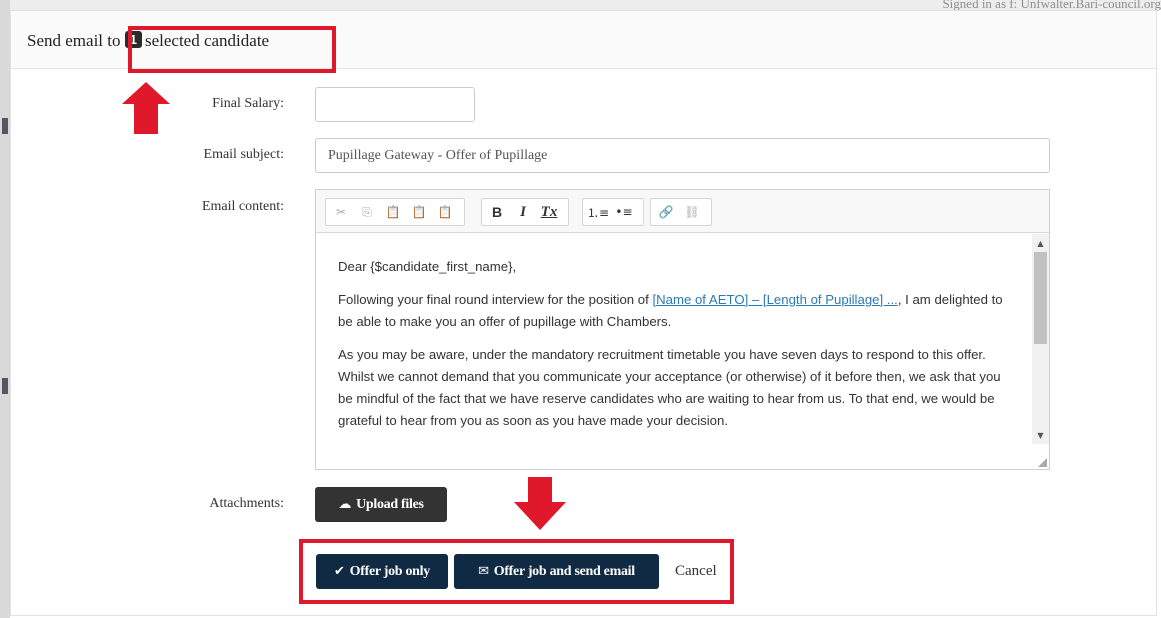 The height and width of the screenshot is (618, 1161). Describe the element at coordinates (345, 504) in the screenshot. I see `cloud-upload-icon: ☁` at that location.